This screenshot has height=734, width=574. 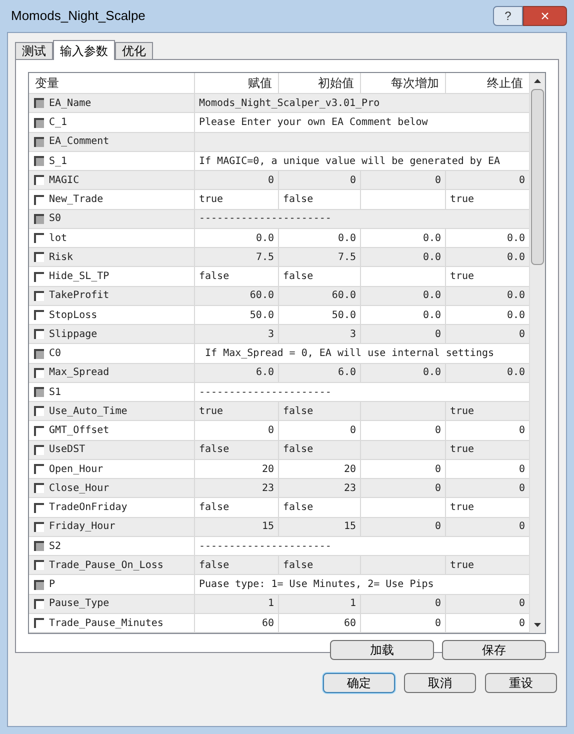 I want to click on parameter-name: StopLoss, so click(x=73, y=315).